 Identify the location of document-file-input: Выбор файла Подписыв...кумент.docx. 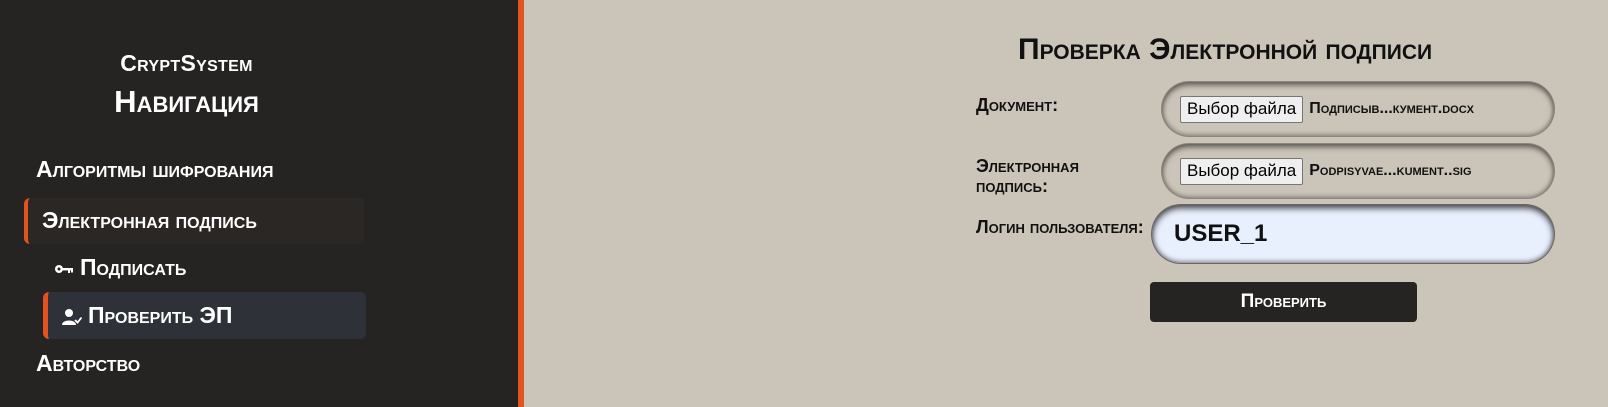
(1358, 109).